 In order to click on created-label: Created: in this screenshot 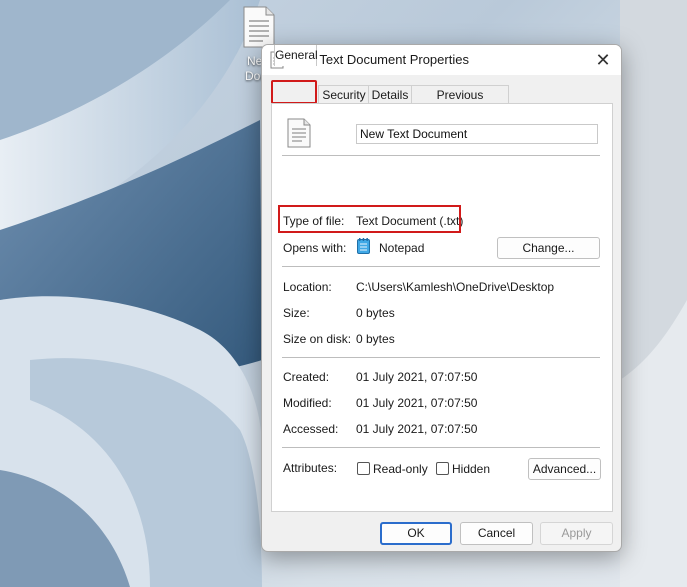, I will do `click(306, 377)`.